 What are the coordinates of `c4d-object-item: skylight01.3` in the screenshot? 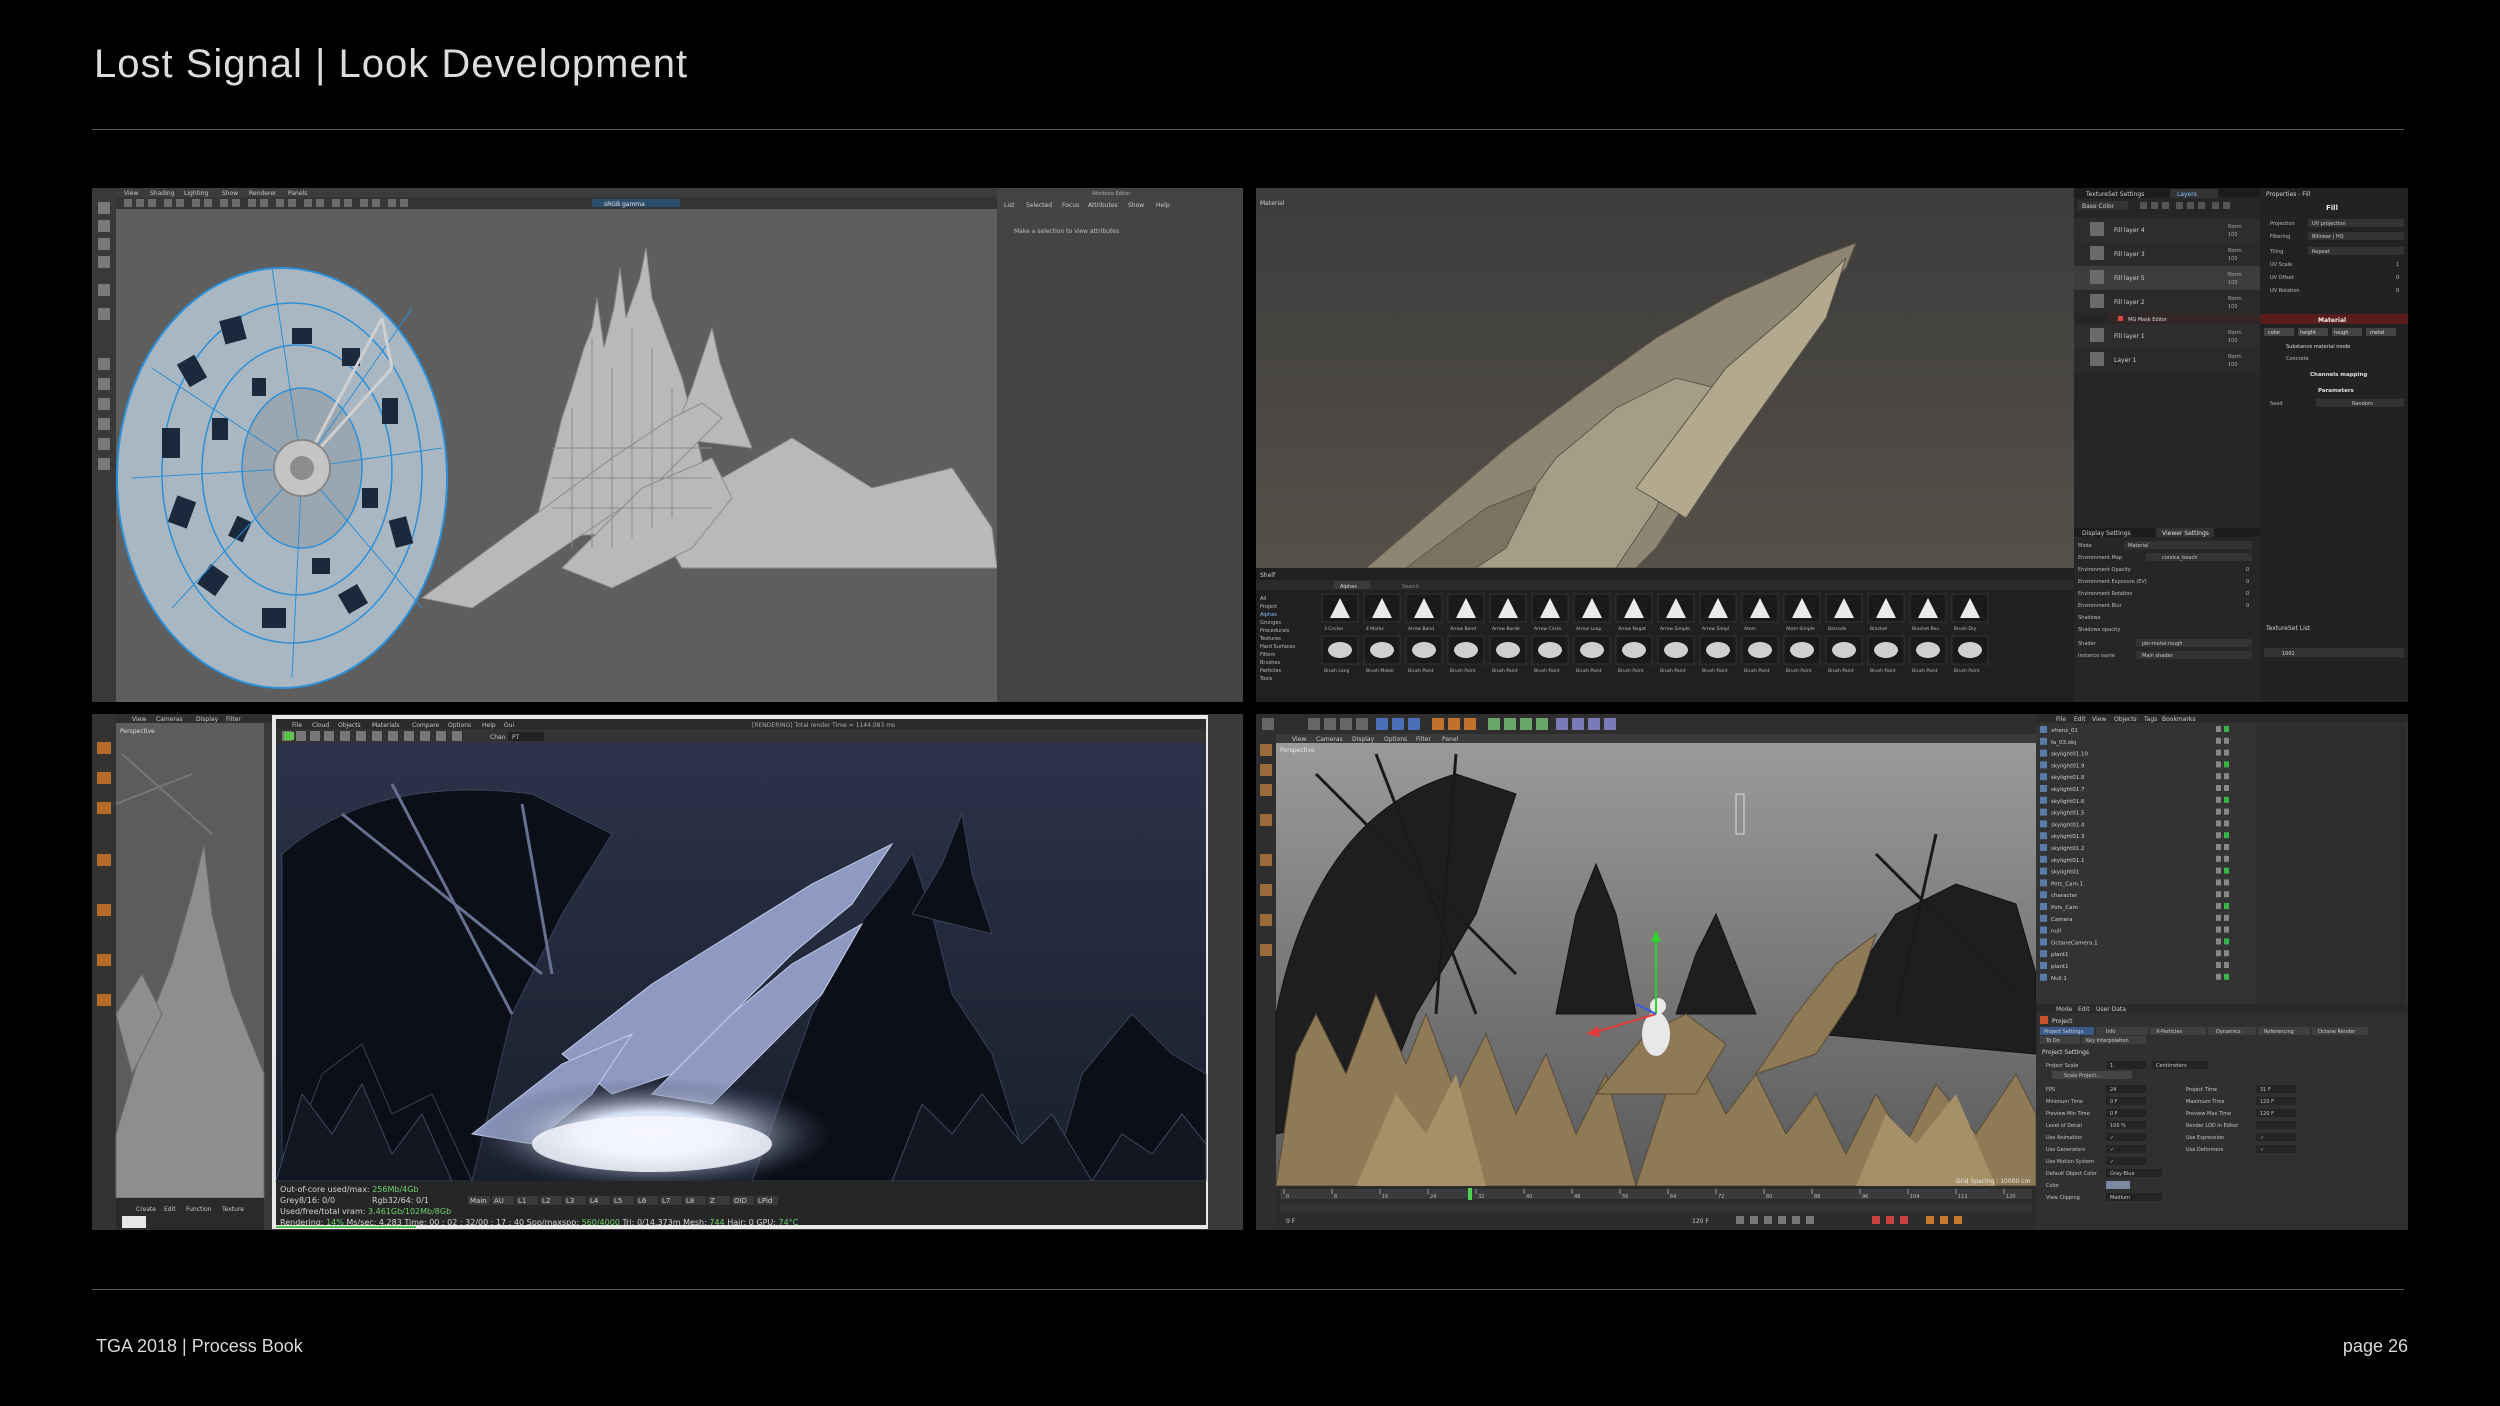 It's located at (2068, 837).